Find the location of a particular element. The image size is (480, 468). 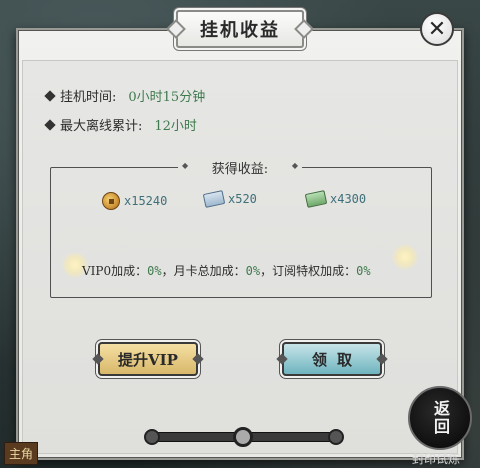

reward-section-header: 获得收益: is located at coordinates (240, 167).